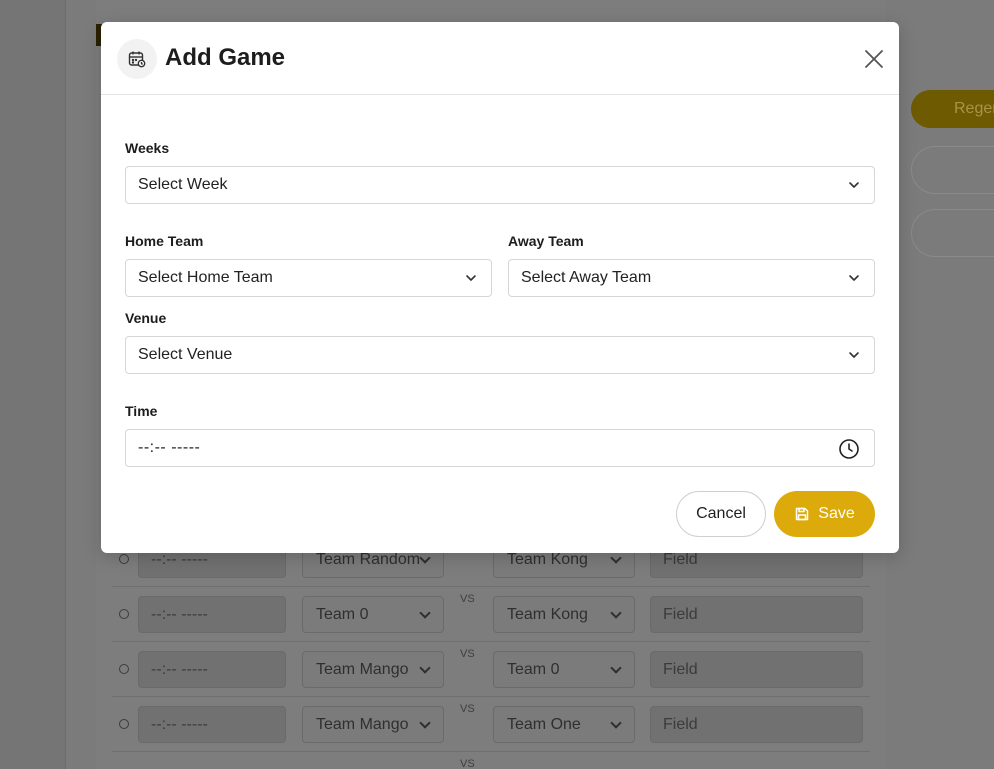 The image size is (994, 769). What do you see at coordinates (564, 724) in the screenshot?
I see `away-team-select: Team One` at bounding box center [564, 724].